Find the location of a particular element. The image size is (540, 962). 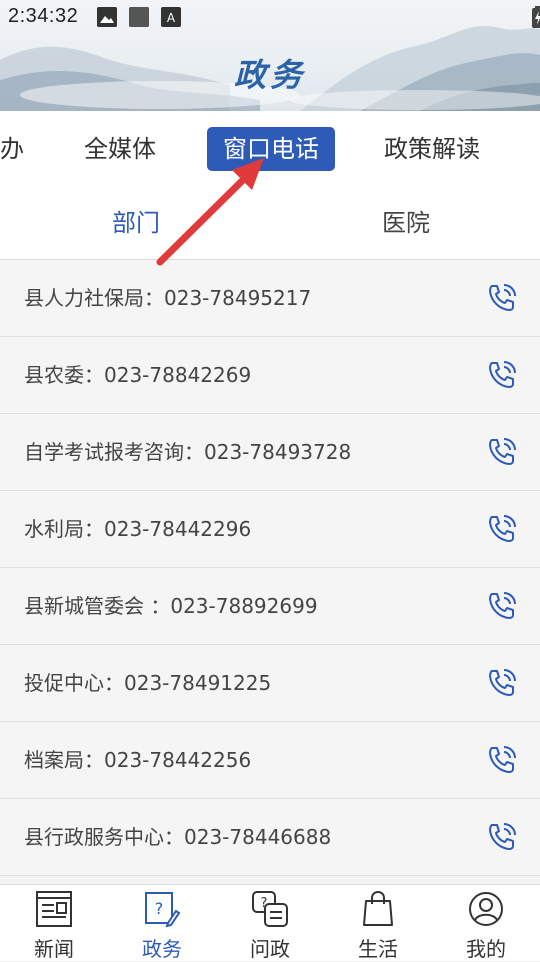

user-icon is located at coordinates (486, 909).